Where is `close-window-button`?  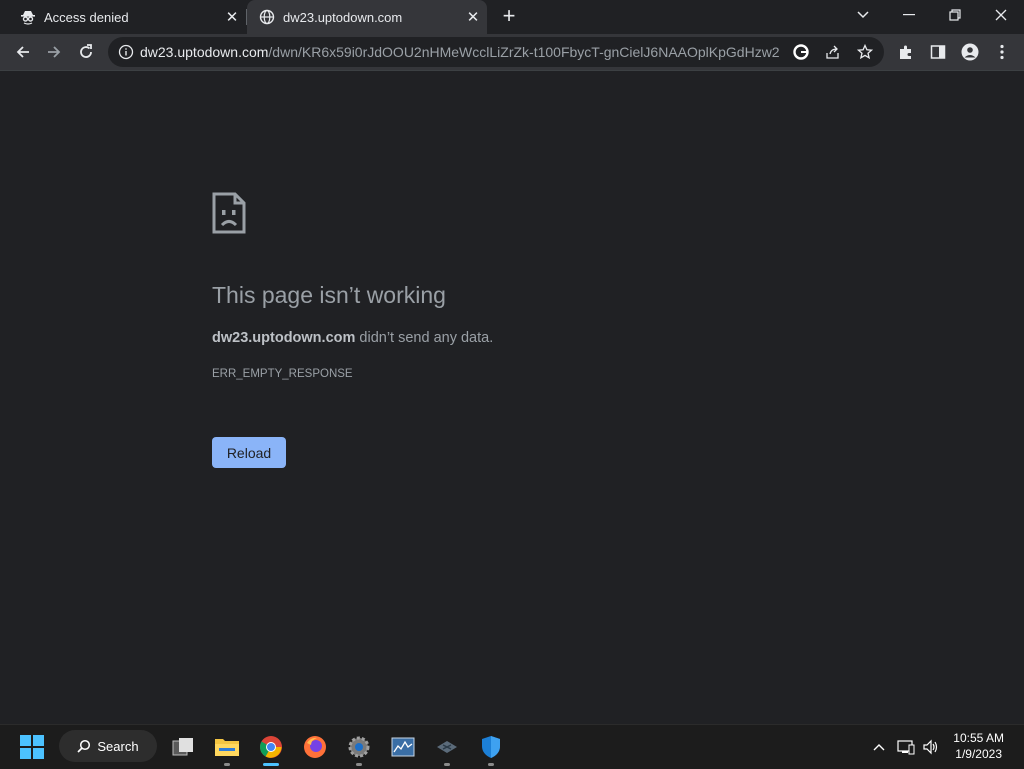
close-window-button is located at coordinates (1001, 15).